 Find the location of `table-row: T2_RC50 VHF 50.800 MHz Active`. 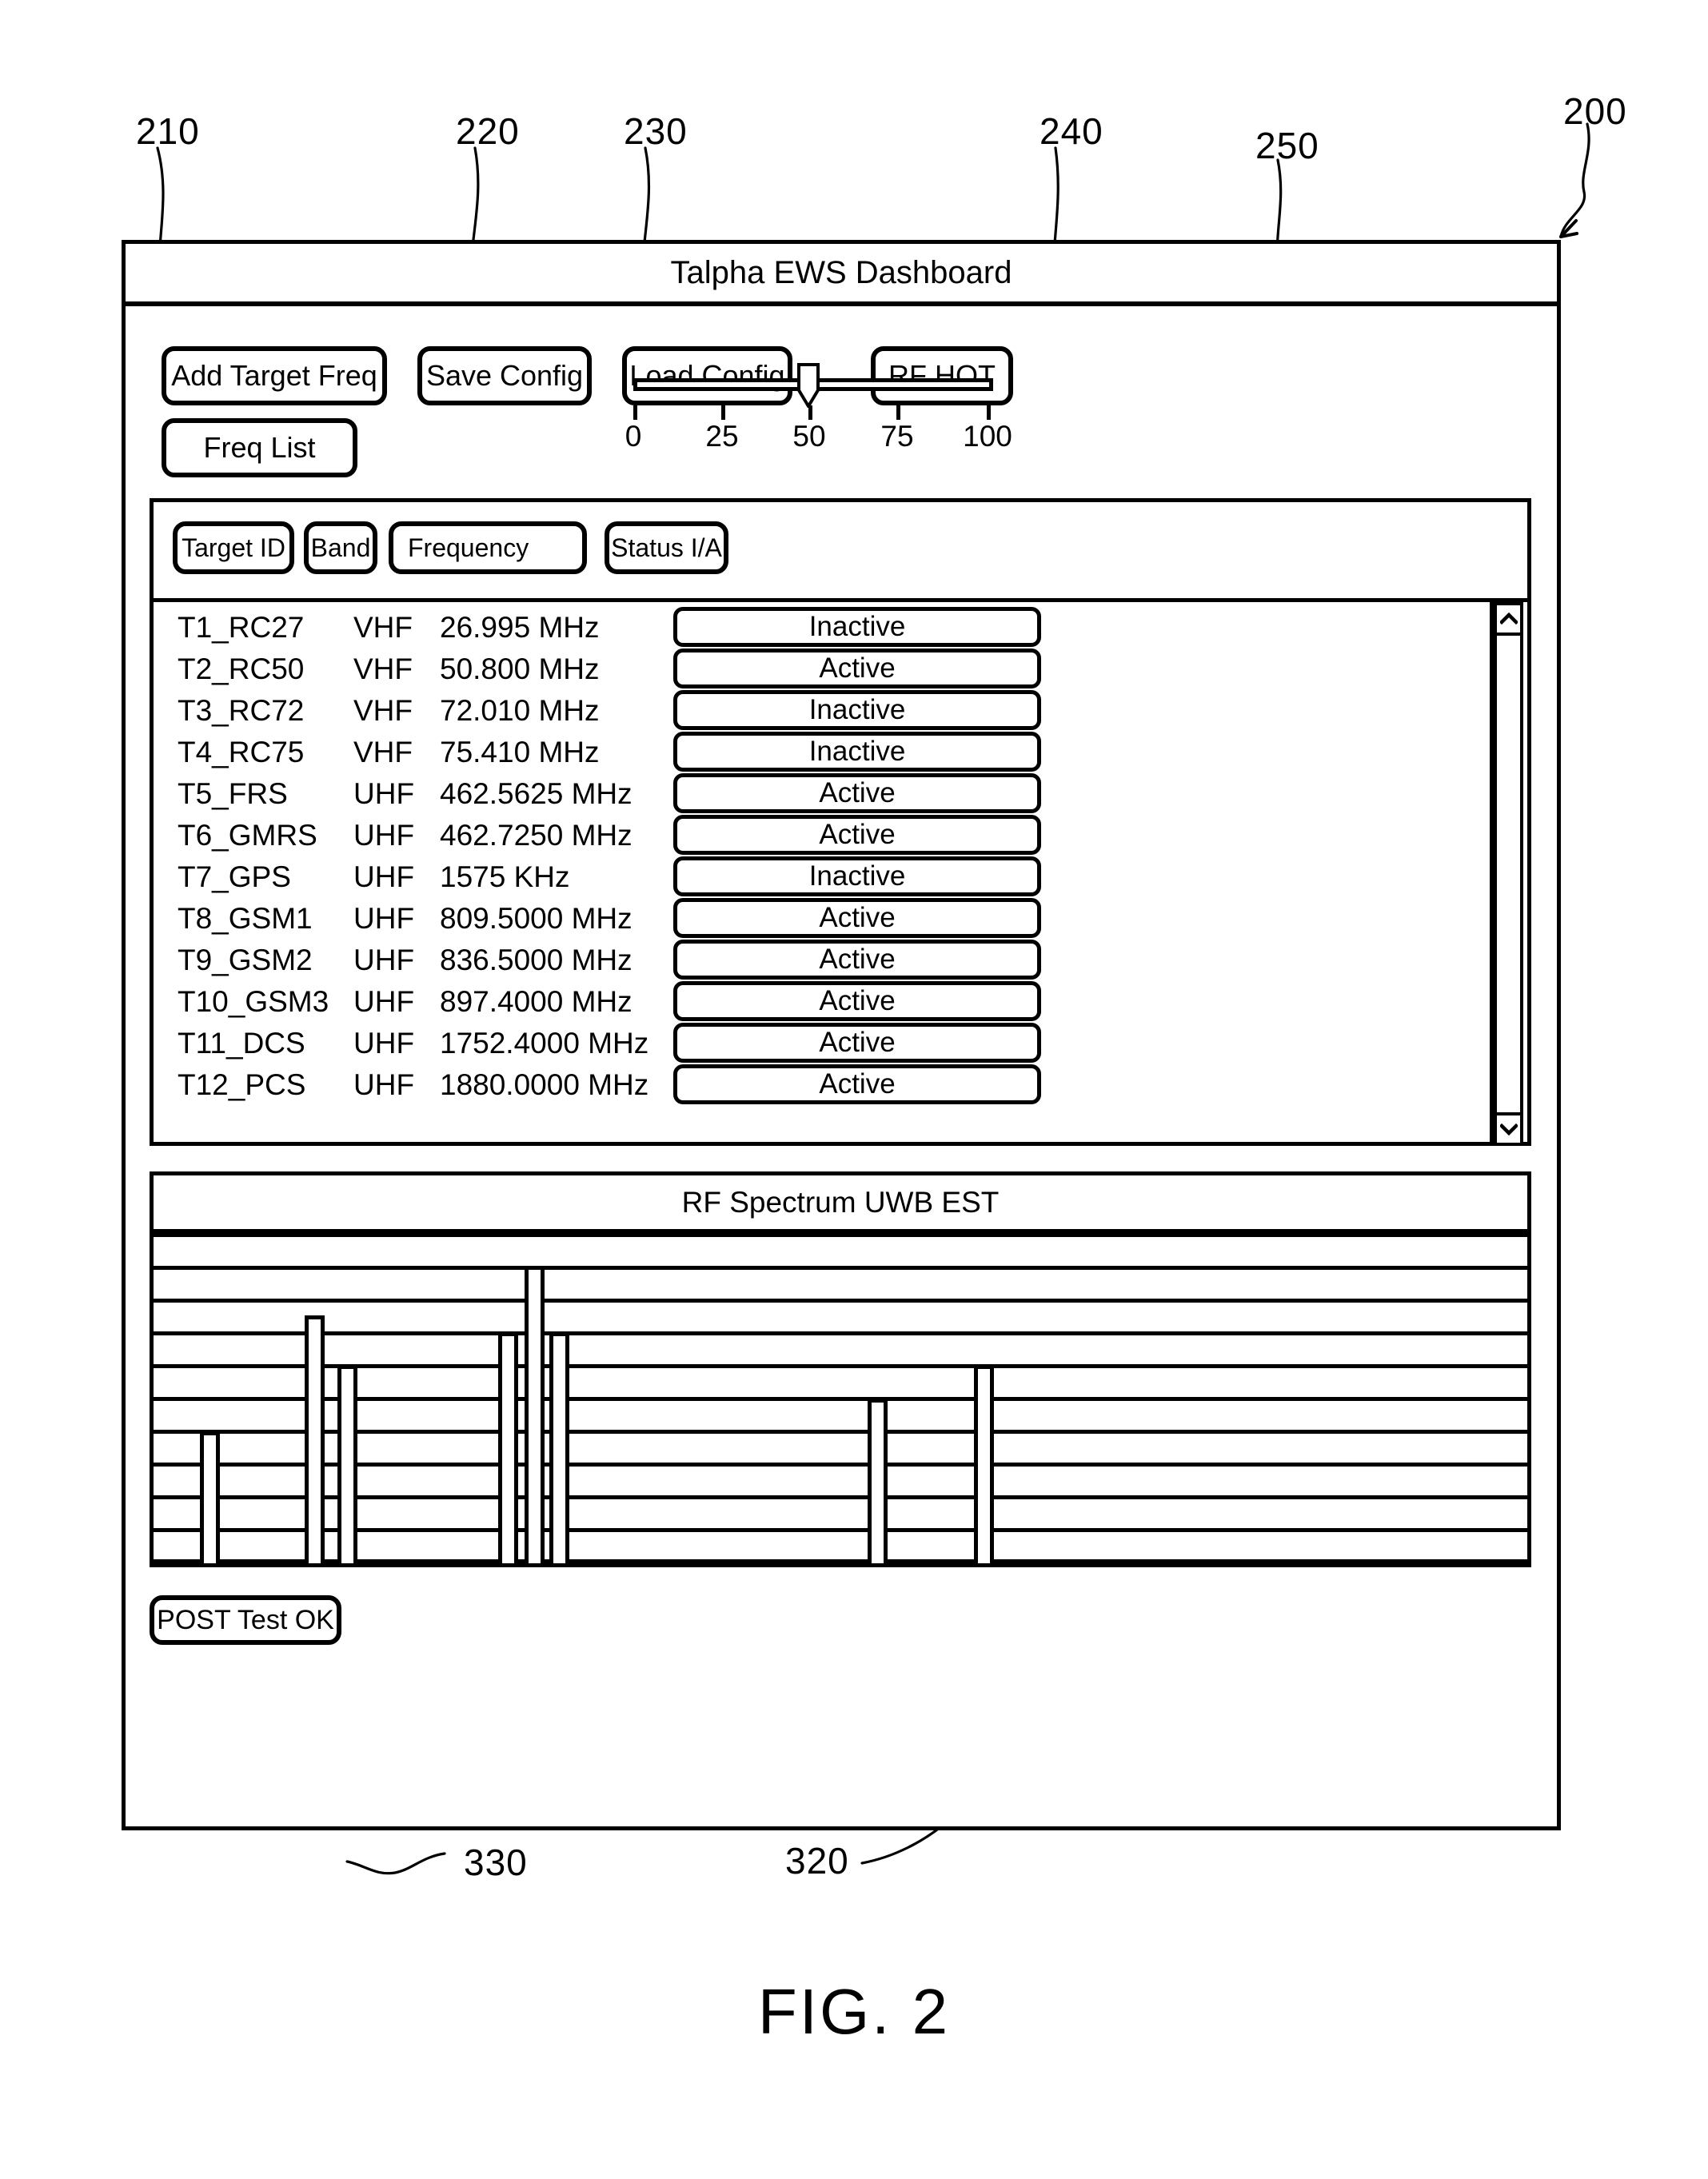

table-row: T2_RC50 VHF 50.800 MHz Active is located at coordinates (814, 668).